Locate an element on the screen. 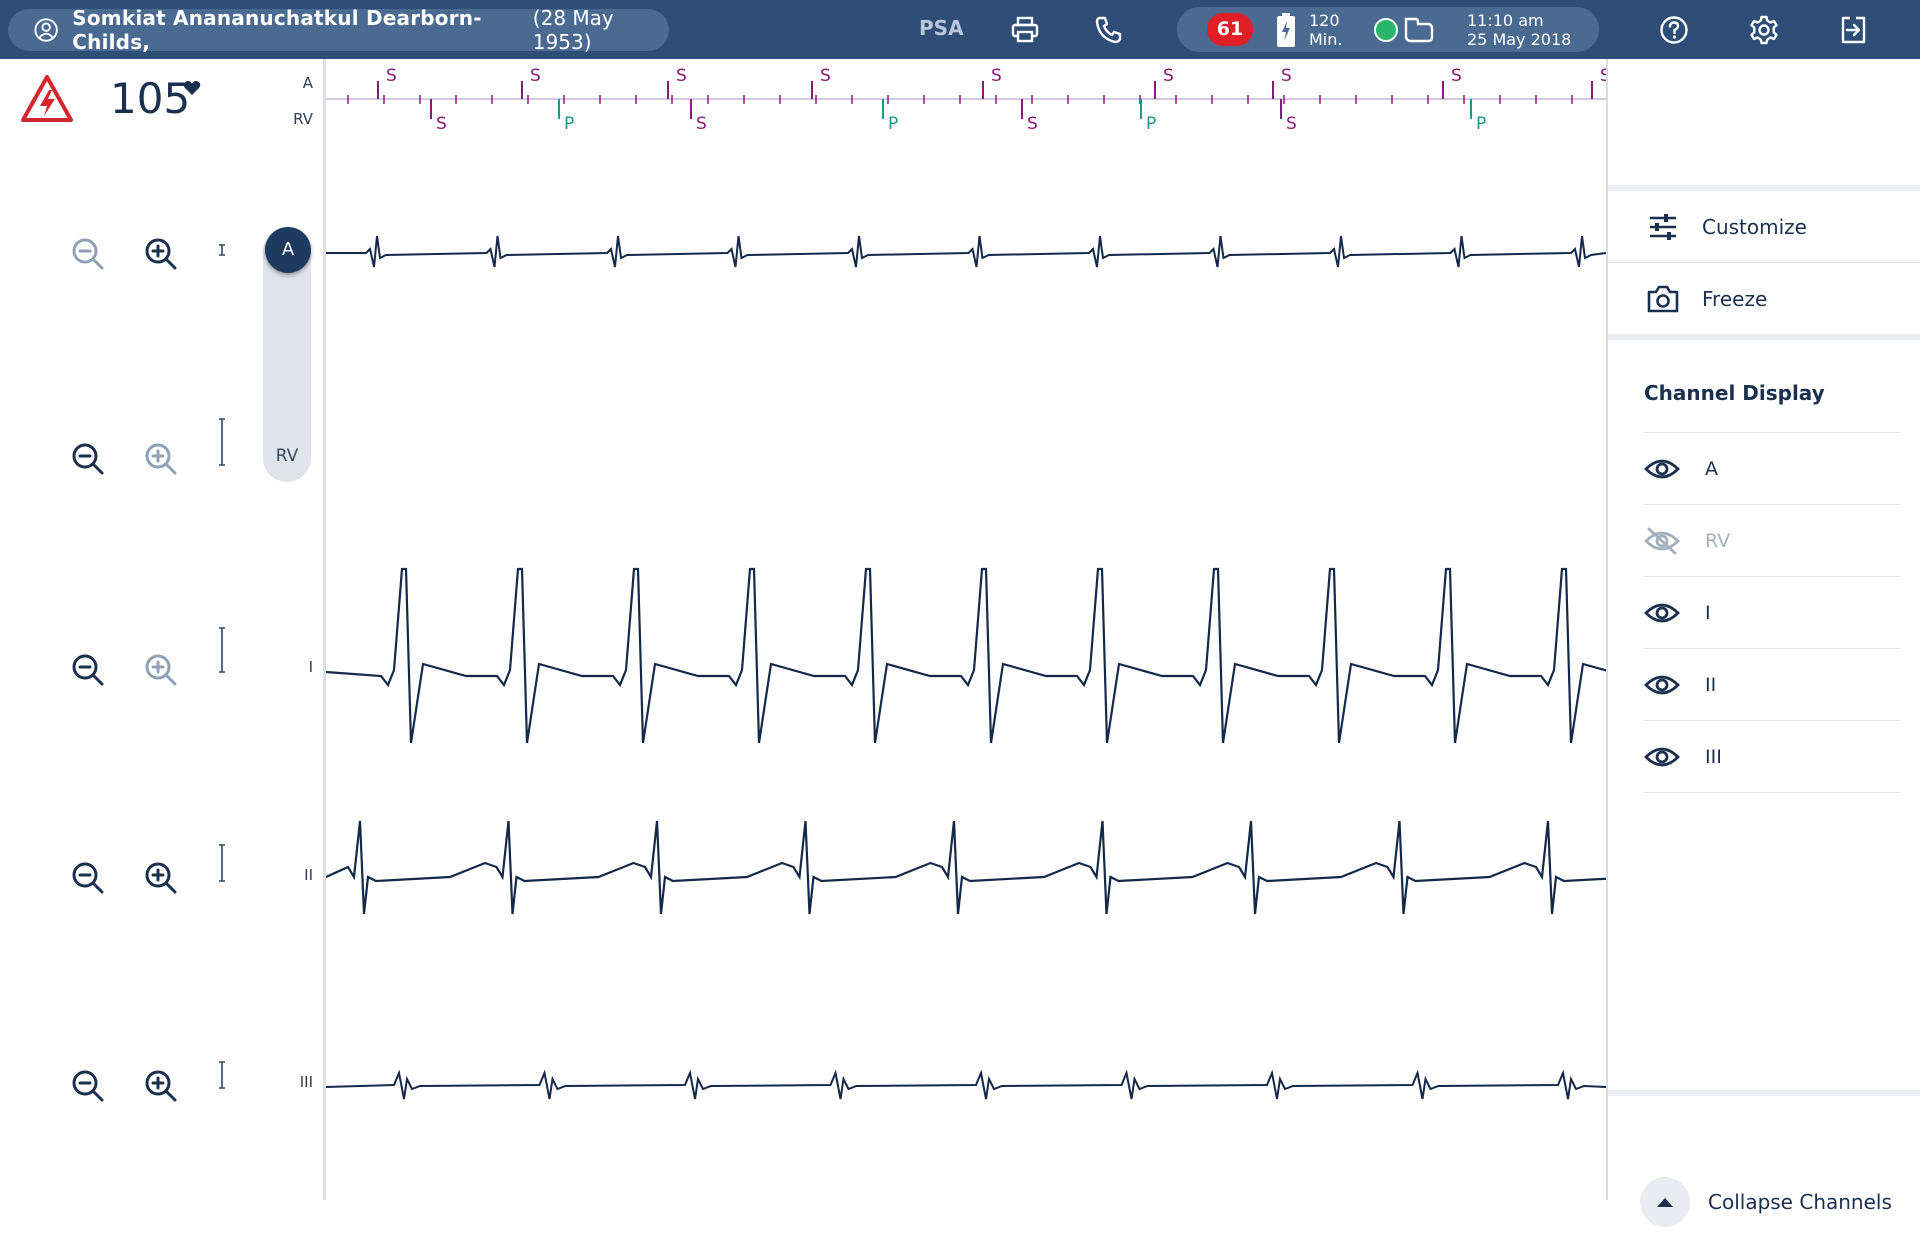  connection-status-dot is located at coordinates (1386, 30).